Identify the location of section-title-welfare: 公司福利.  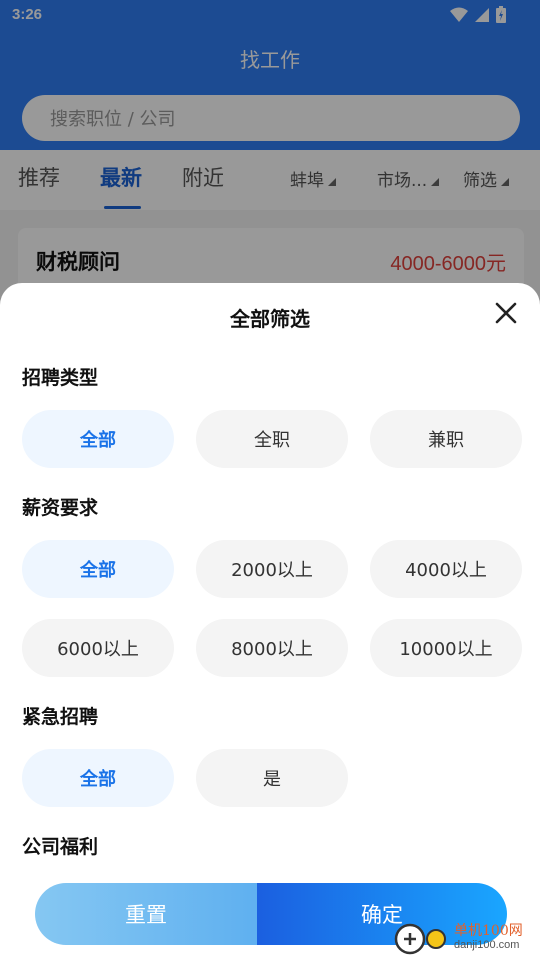
(60, 847).